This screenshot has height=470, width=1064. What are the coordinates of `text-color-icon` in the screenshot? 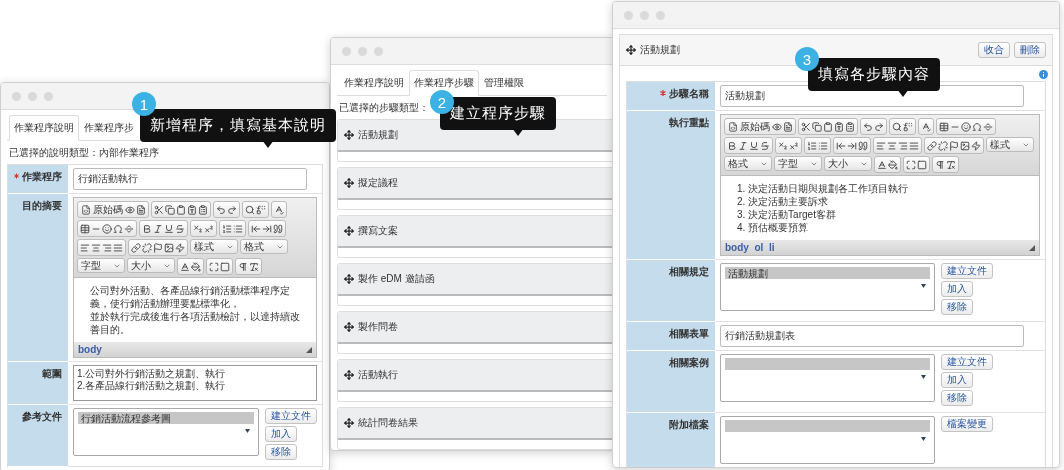 It's located at (882, 164).